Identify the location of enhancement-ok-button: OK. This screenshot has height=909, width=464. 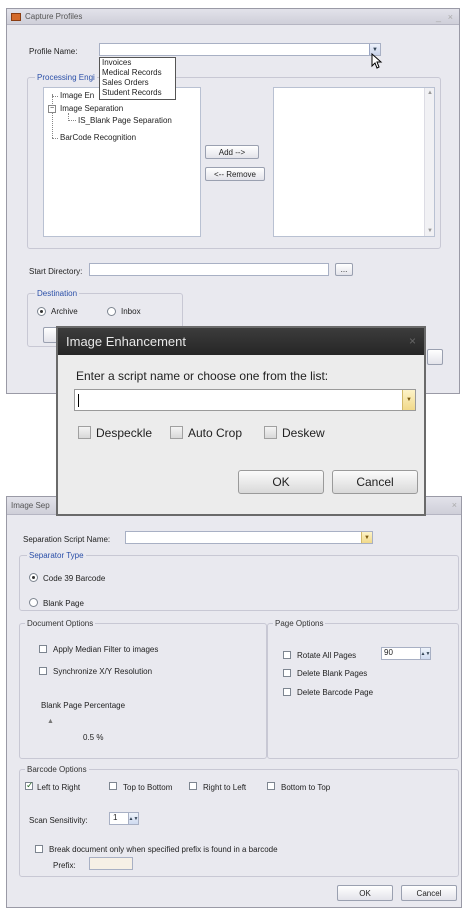
(281, 482).